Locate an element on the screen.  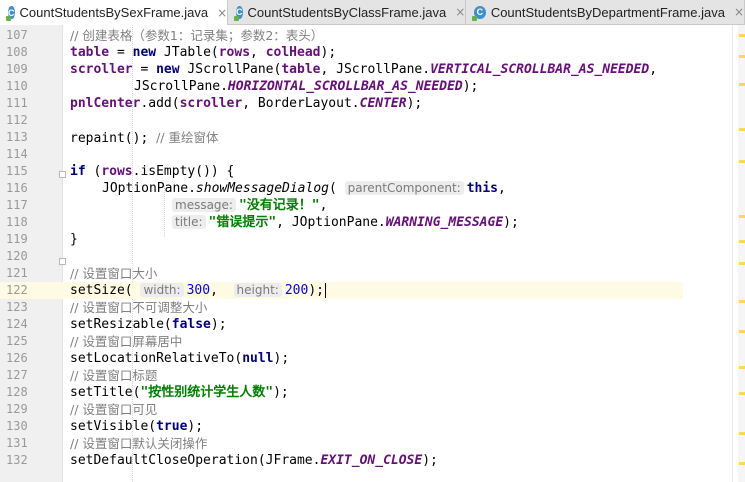
code-token: pnlCenter is located at coordinates (105, 103).